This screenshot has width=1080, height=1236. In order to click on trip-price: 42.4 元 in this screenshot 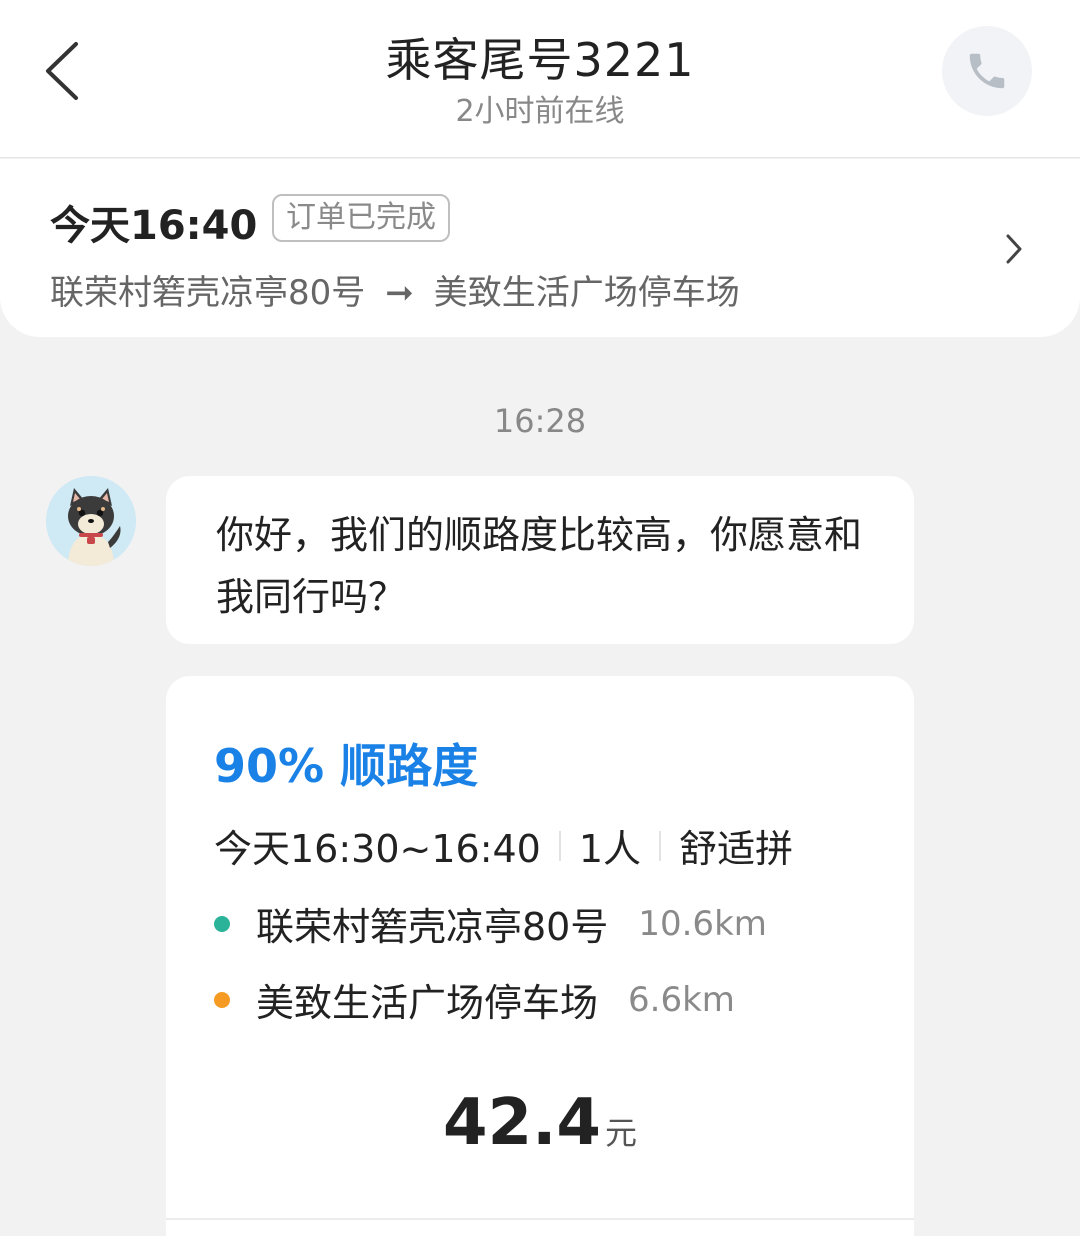, I will do `click(540, 1123)`.